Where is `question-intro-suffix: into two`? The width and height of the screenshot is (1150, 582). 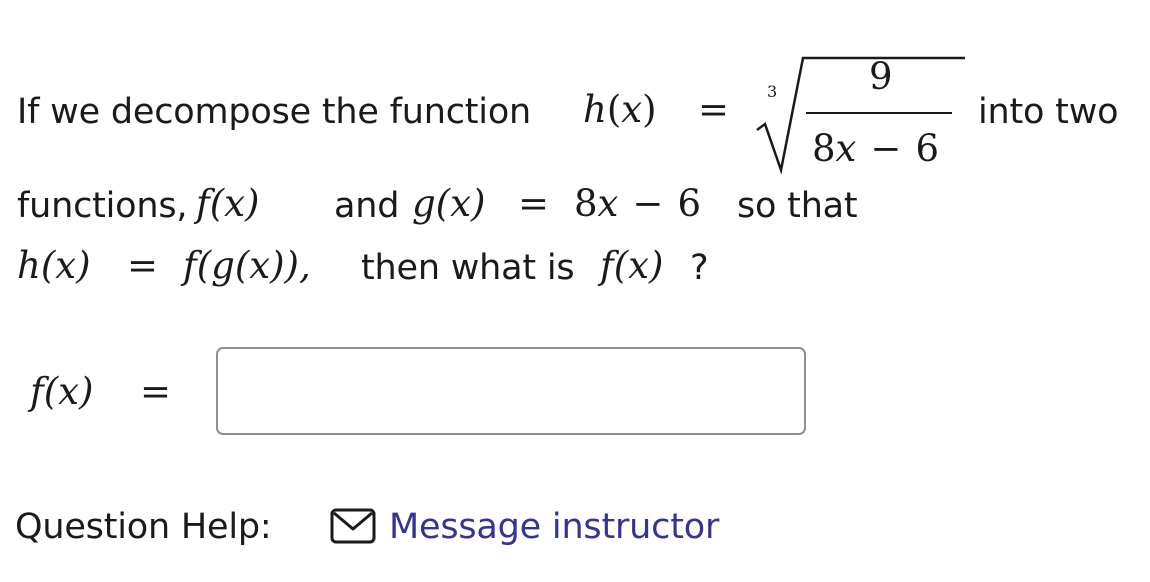 question-intro-suffix: into two is located at coordinates (1048, 112).